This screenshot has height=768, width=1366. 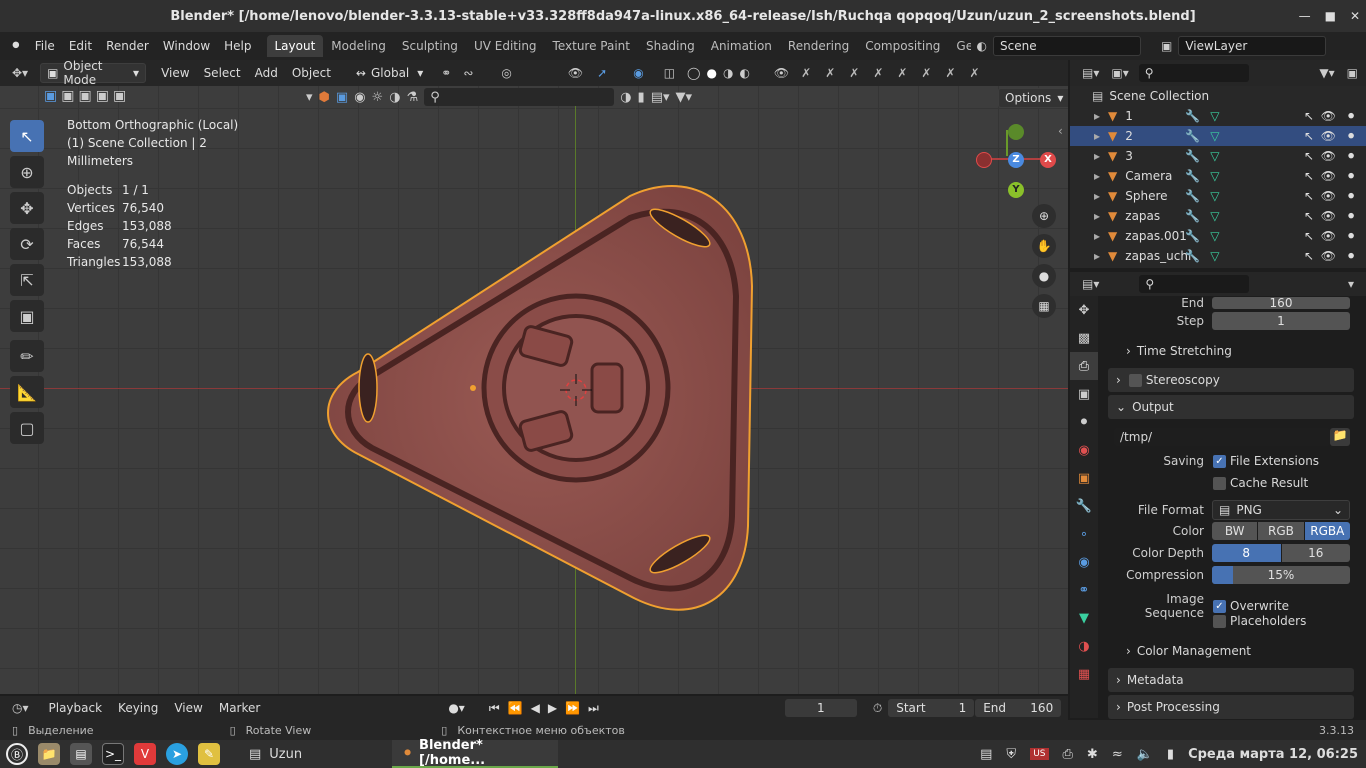 What do you see at coordinates (1219, 461) in the screenshot?
I see `file-extensions-checkbox: ✓` at bounding box center [1219, 461].